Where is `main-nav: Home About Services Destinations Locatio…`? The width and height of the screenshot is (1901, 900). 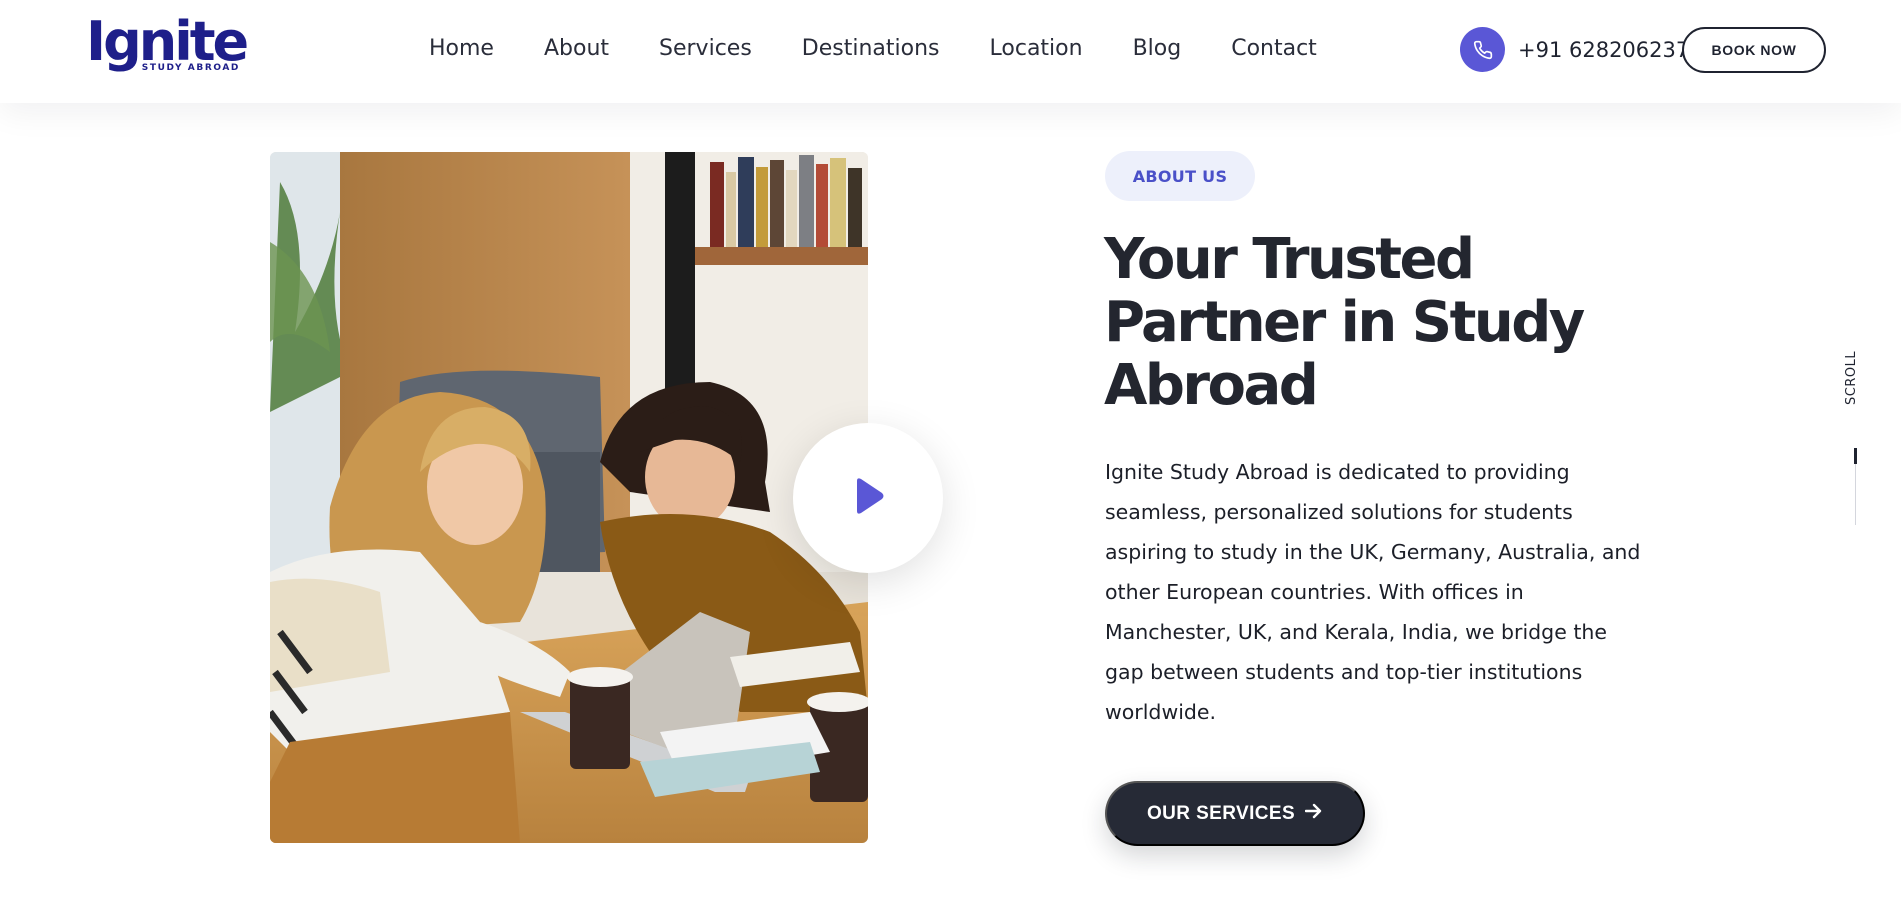
main-nav: Home About Services Destinations Locatio… is located at coordinates (898, 49).